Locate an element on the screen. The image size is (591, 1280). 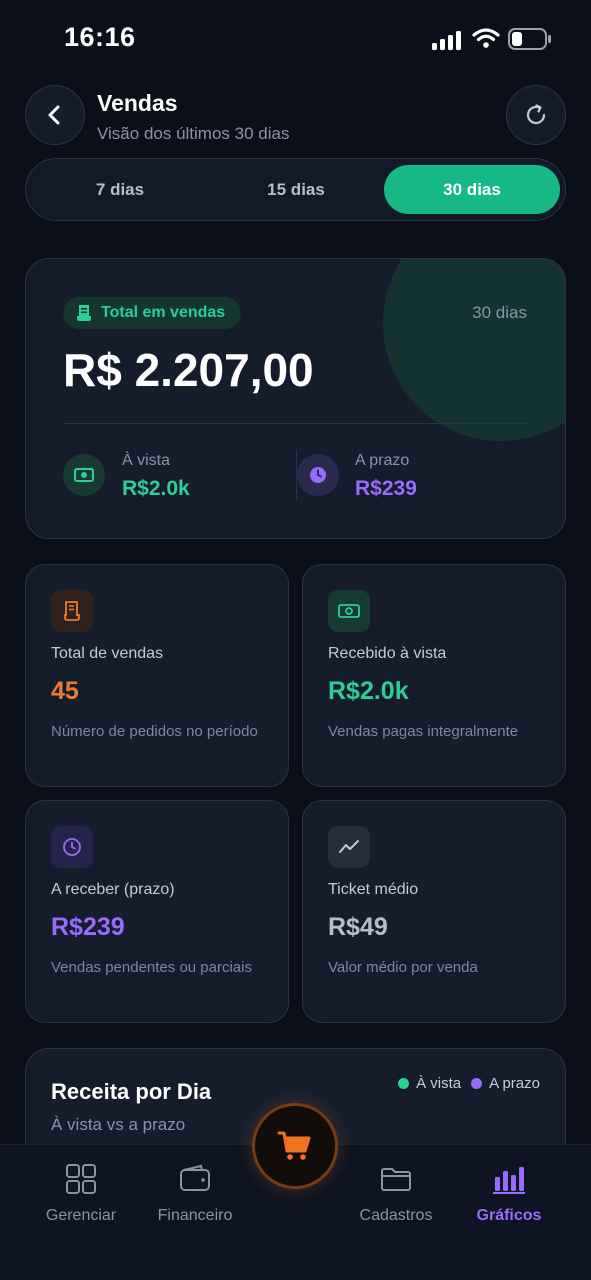
chart-title: Receita por Dia is located at coordinates (131, 1091).